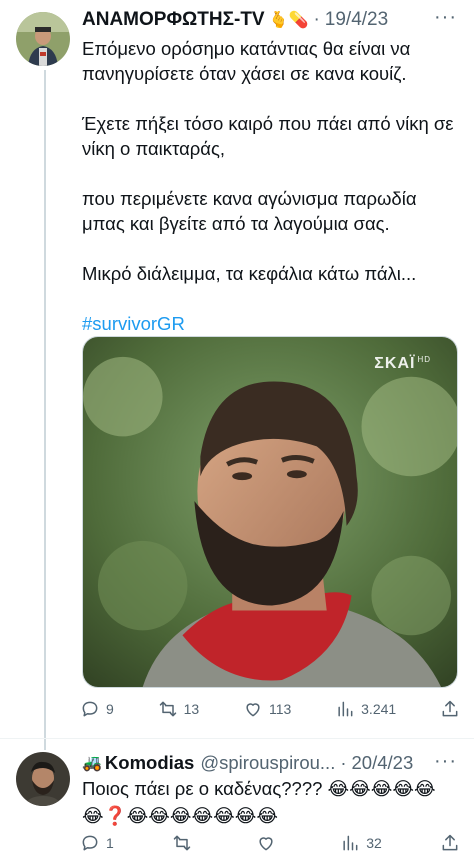 The image size is (474, 861). I want to click on views-button: 32, so click(361, 843).